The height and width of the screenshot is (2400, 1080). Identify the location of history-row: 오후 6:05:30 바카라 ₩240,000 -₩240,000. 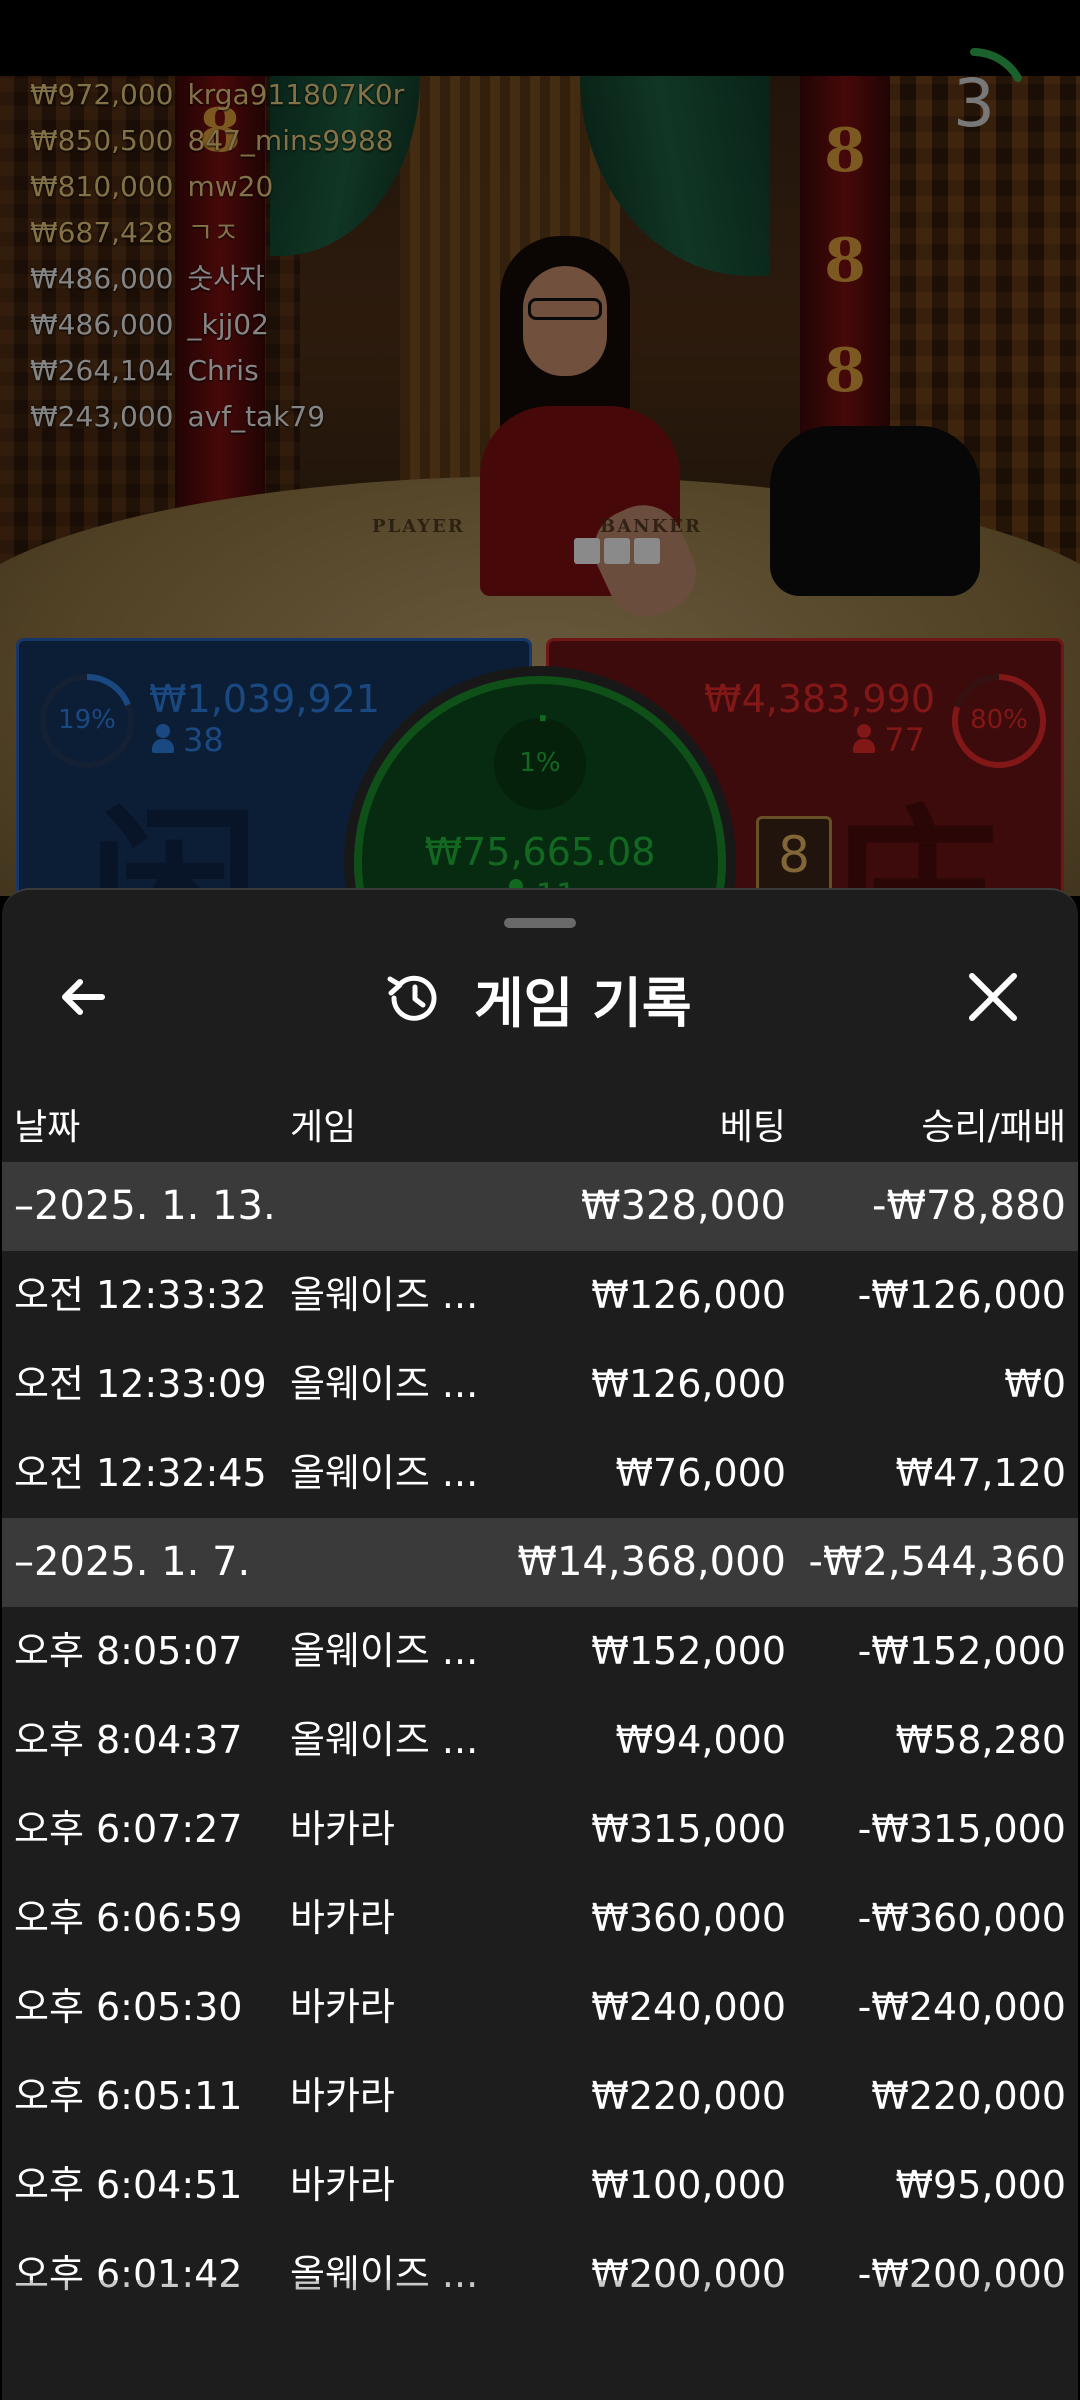
(540, 2007).